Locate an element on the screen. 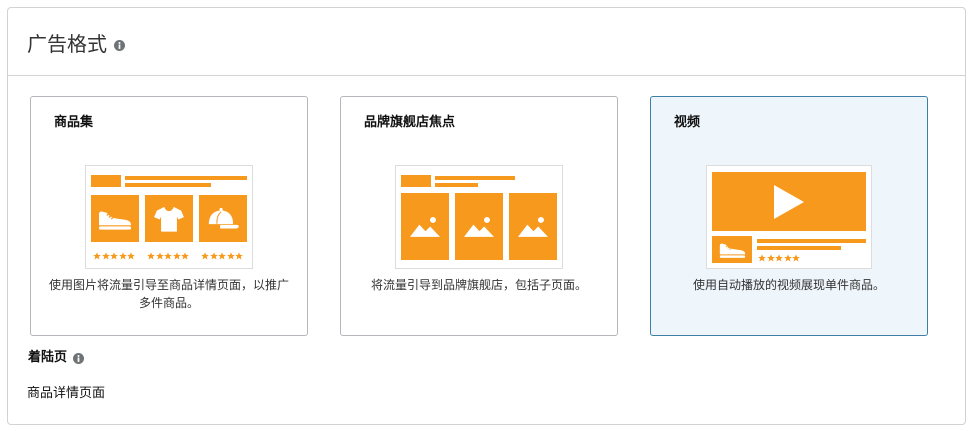 This screenshot has height=431, width=972. landing-page-label-group: 着陆页 is located at coordinates (56, 358).